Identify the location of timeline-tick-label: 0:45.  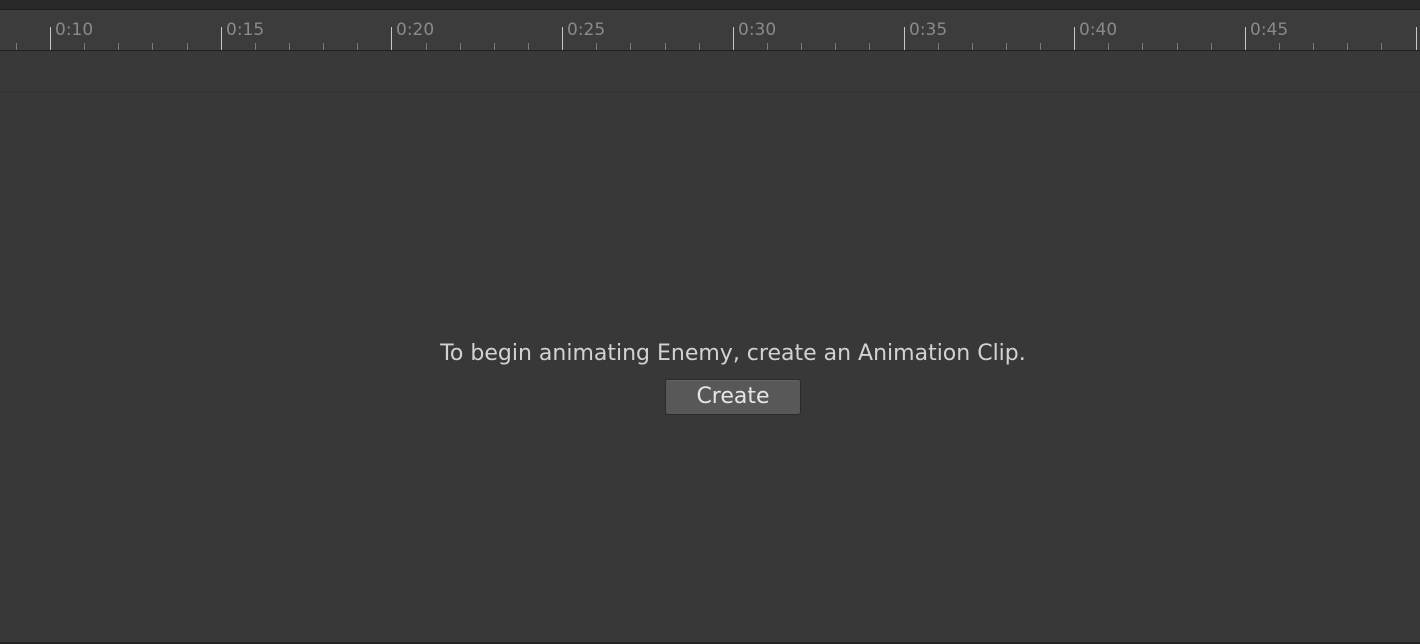
(1269, 30).